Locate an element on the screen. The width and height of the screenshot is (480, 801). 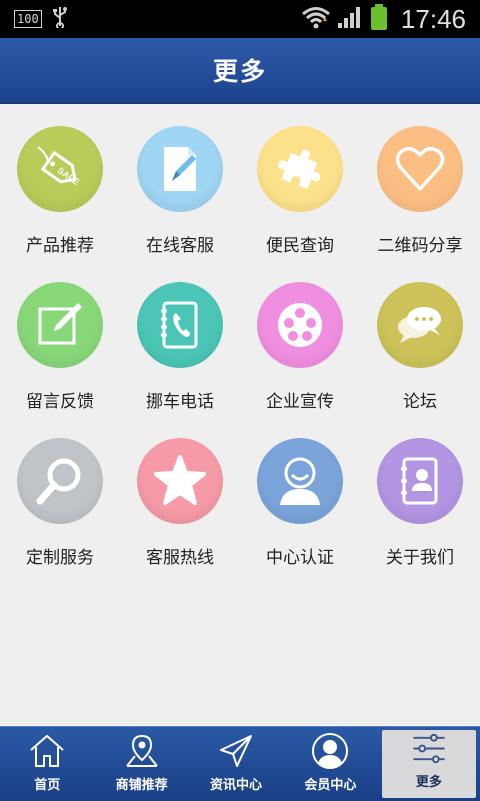
magnifier-icon is located at coordinates (60, 481).